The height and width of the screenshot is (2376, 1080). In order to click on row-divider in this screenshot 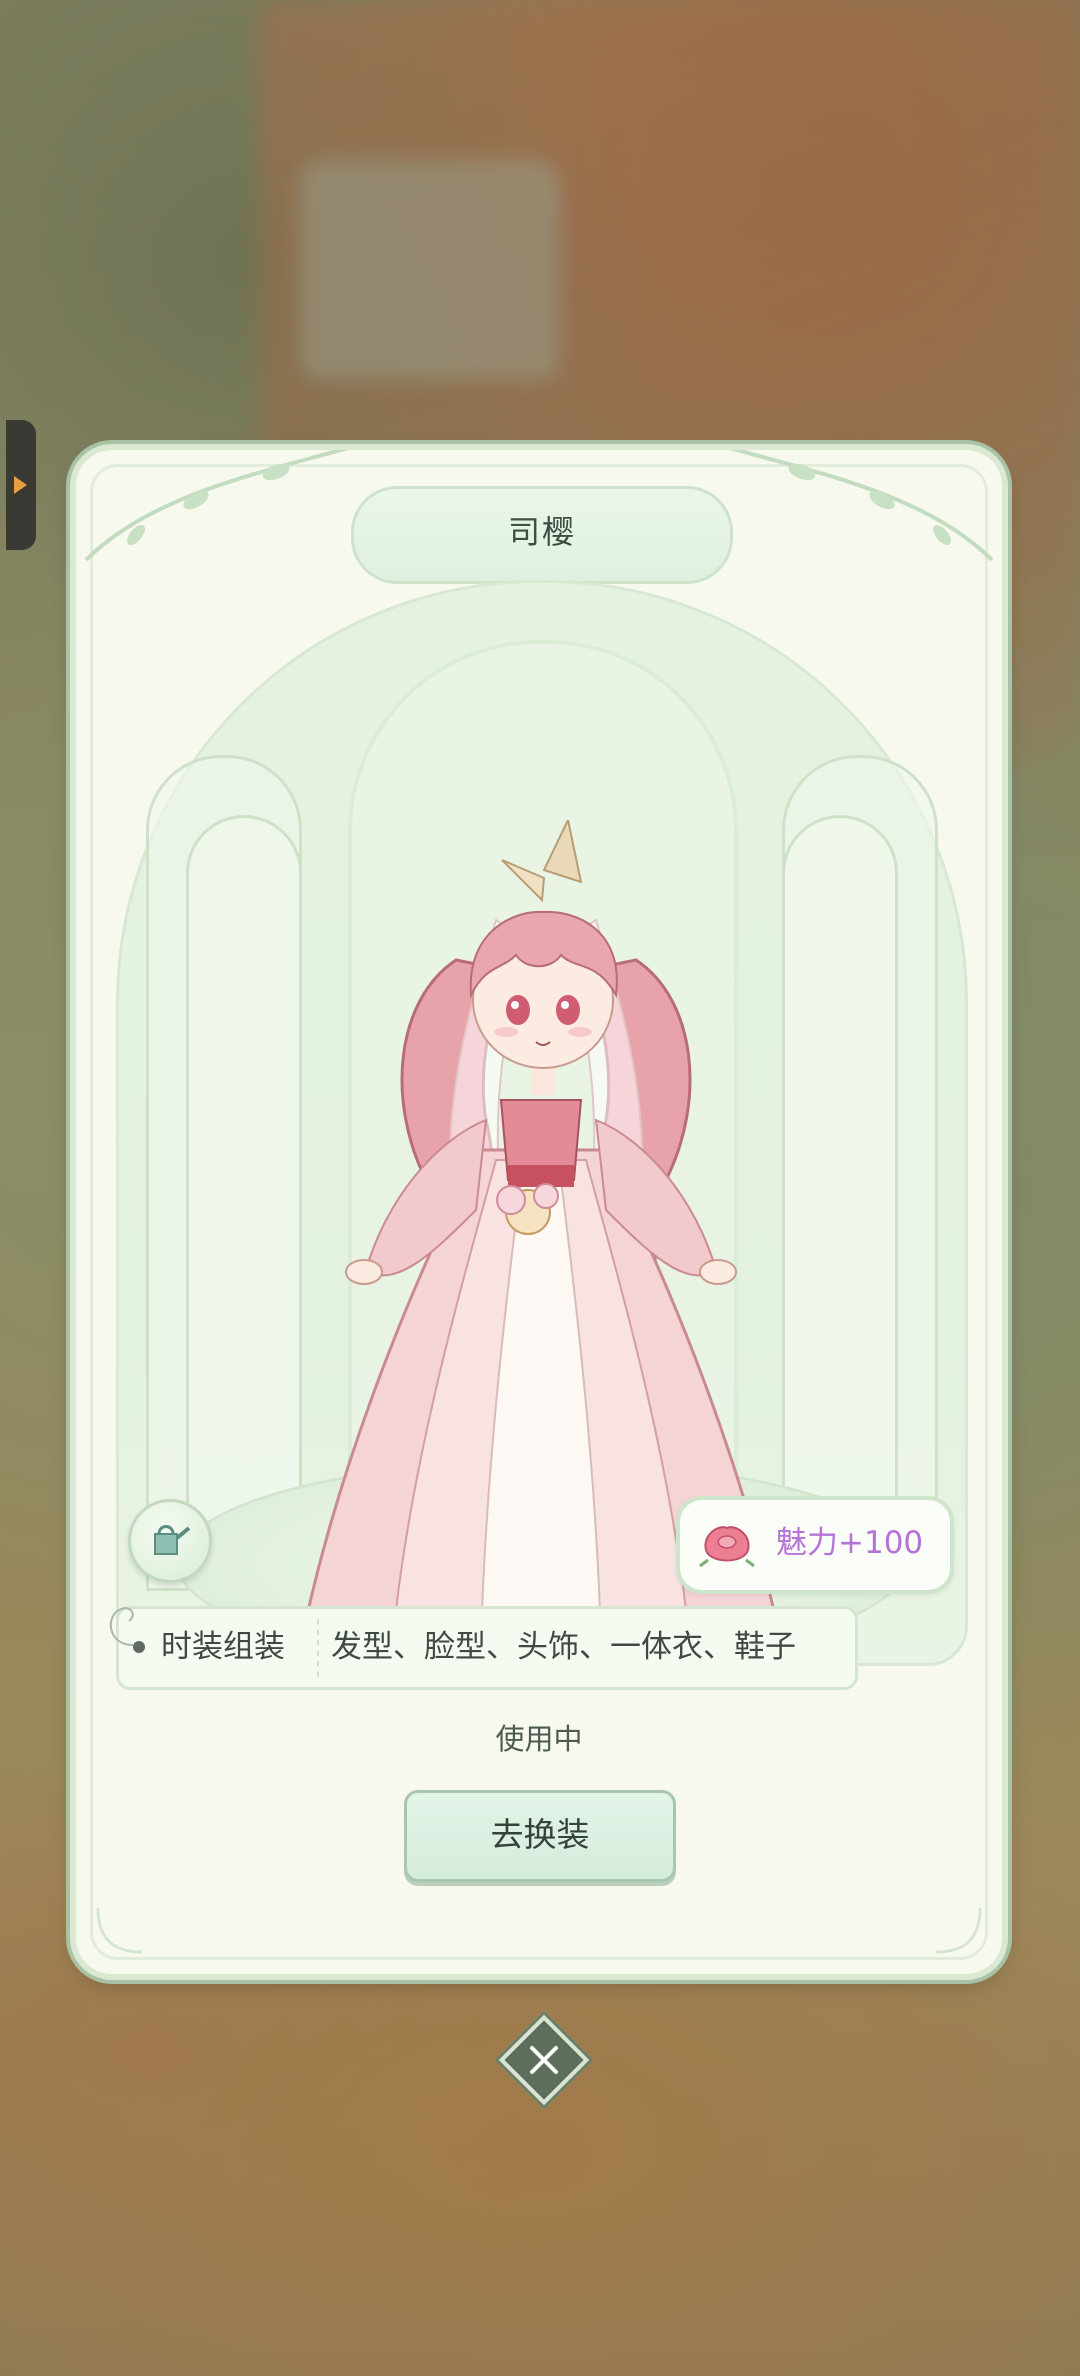, I will do `click(318, 1648)`.